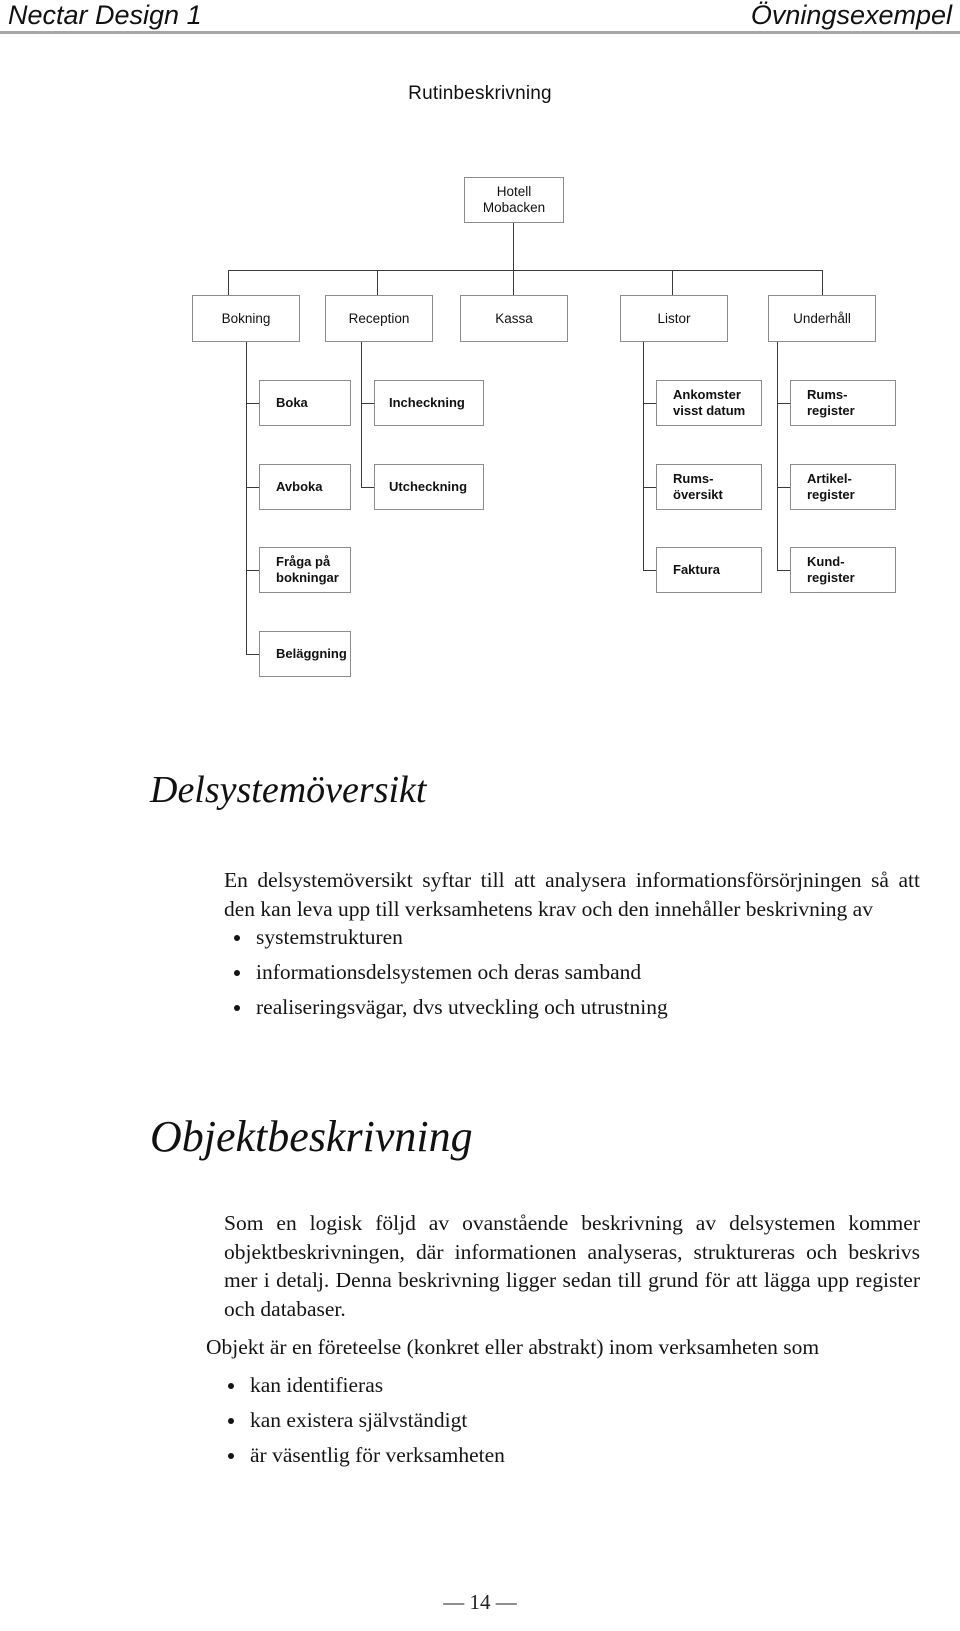 The image size is (960, 1631). What do you see at coordinates (228, 282) in the screenshot?
I see `connector-drop-bokning` at bounding box center [228, 282].